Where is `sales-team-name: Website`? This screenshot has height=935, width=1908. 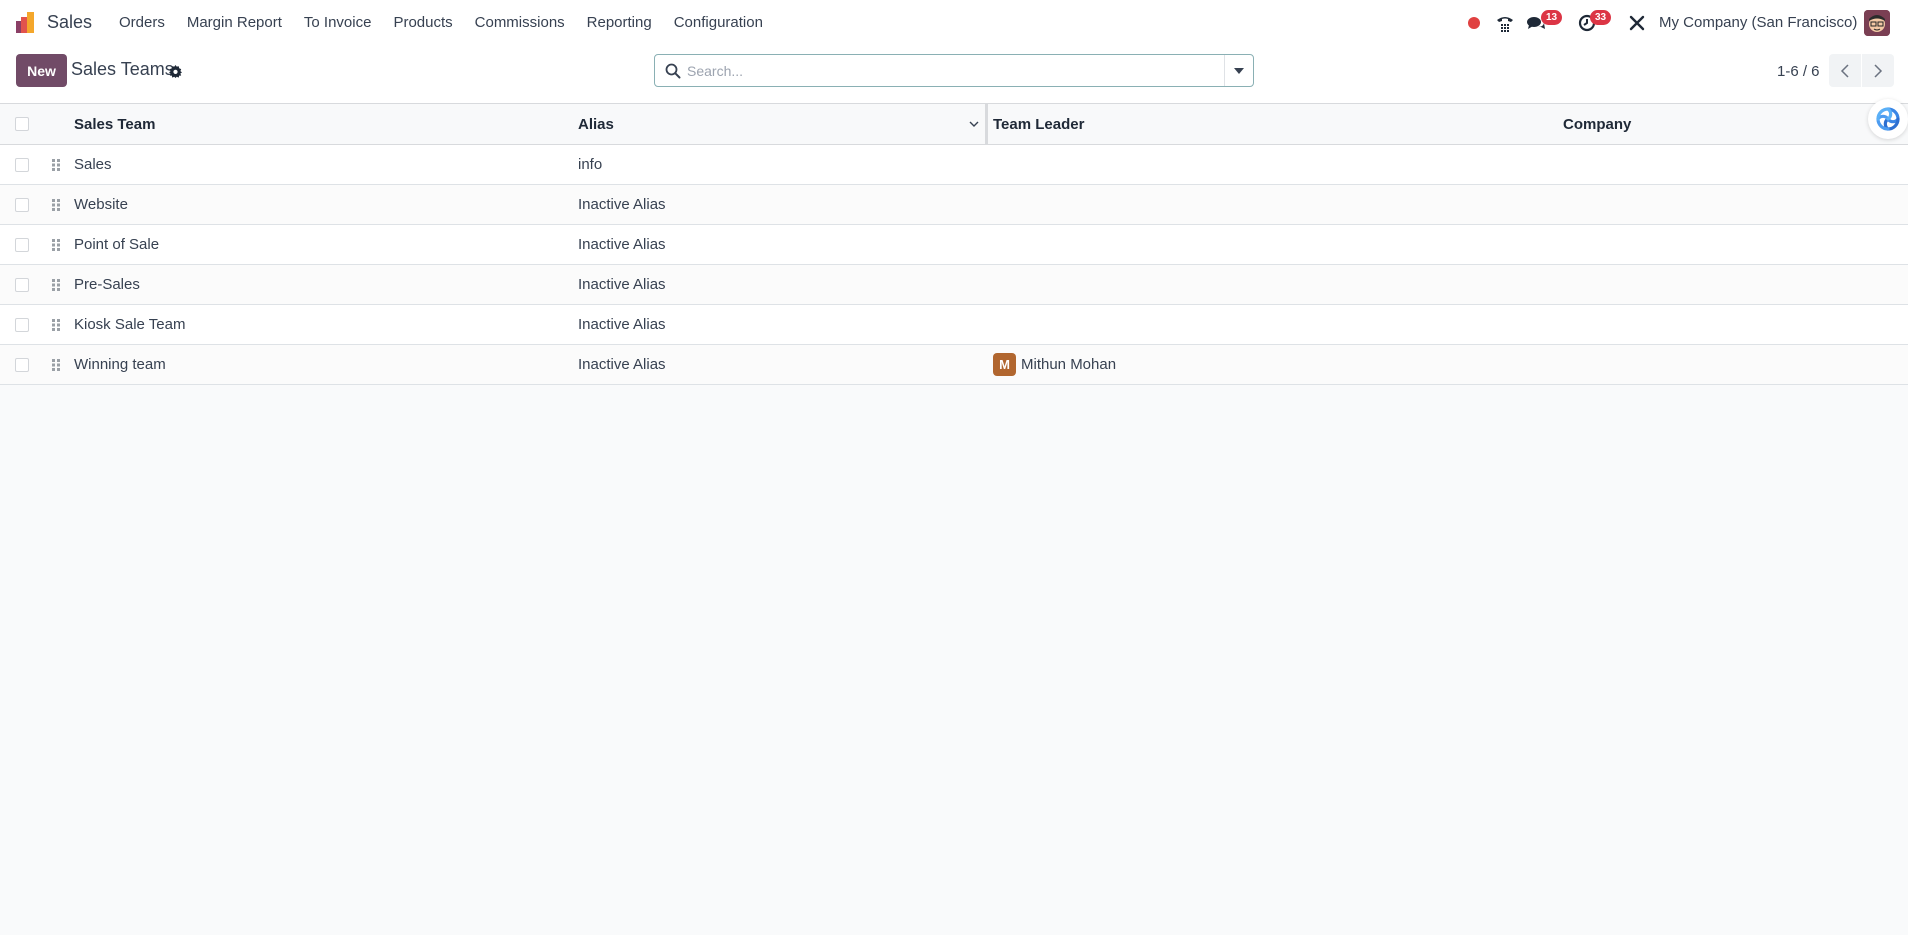 sales-team-name: Website is located at coordinates (101, 204).